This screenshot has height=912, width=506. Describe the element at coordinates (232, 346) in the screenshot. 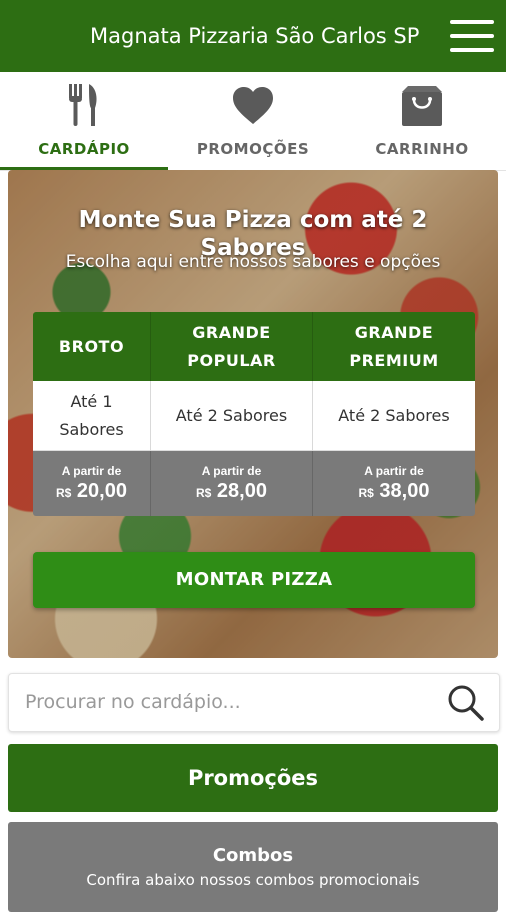

I see `size-name-grande-popular: GRANDE POPULAR` at that location.